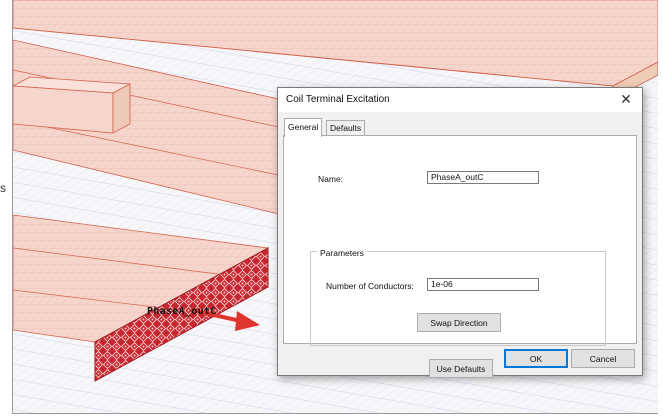  I want to click on use-defaults-label: Use Defaults, so click(461, 369).